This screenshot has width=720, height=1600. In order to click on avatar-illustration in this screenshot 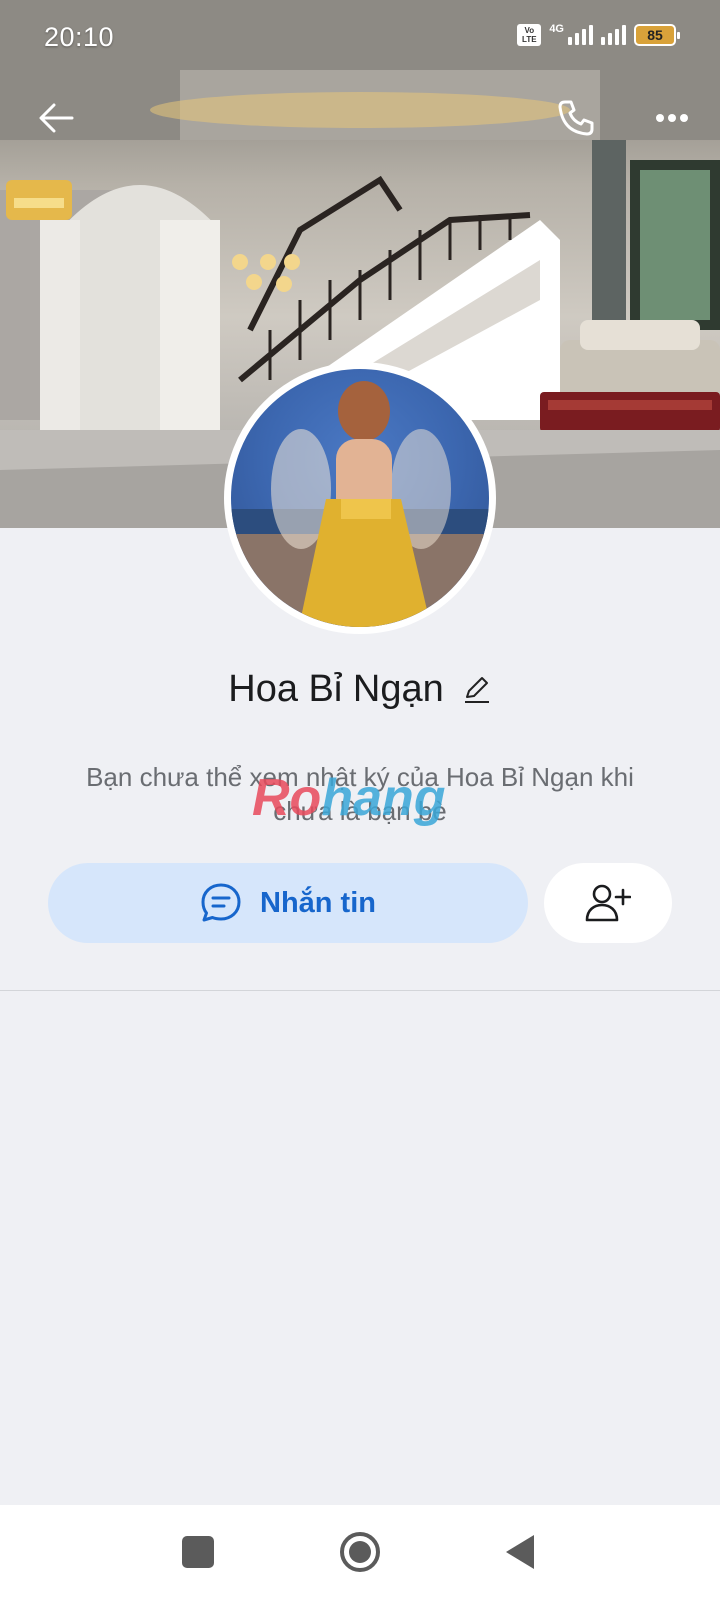, I will do `click(360, 504)`.